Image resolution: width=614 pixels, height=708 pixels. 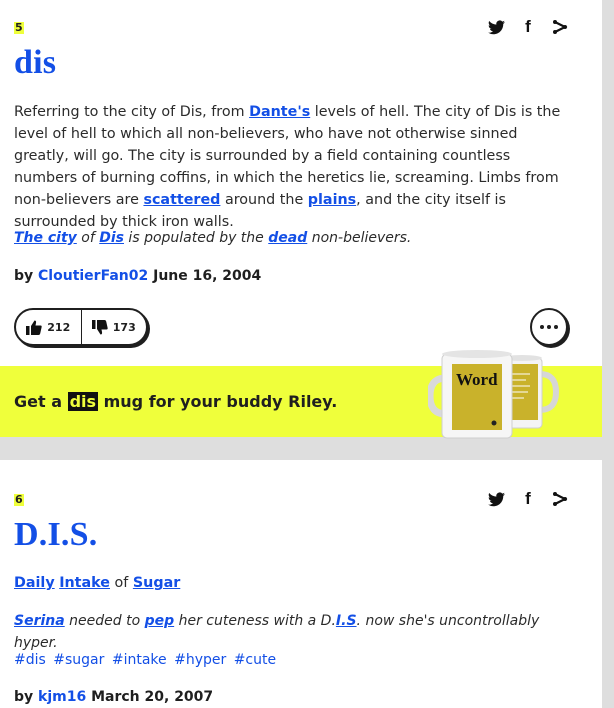 I want to click on upvote-count: 212, so click(x=59, y=327).